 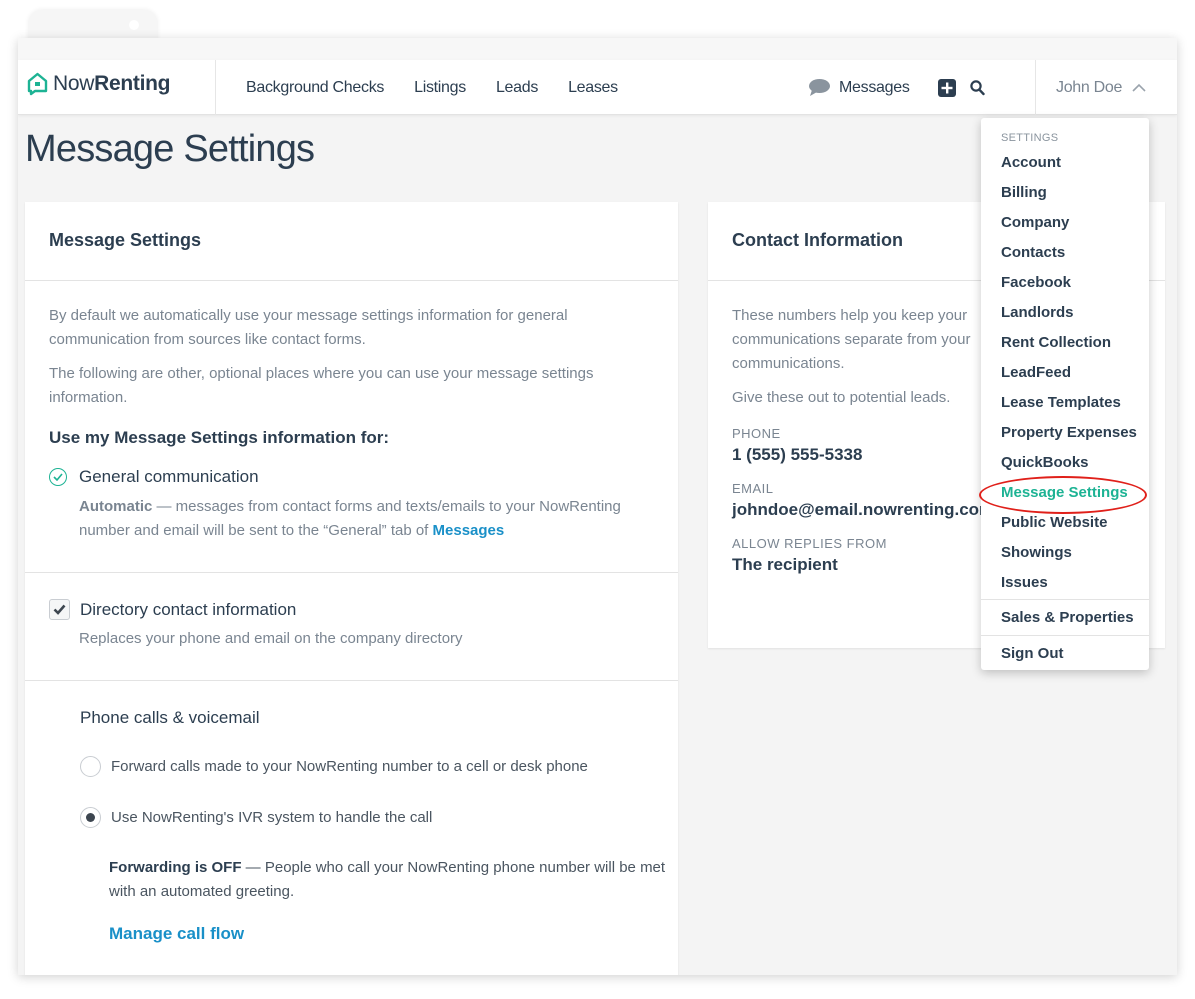 I want to click on directory-checkbox-row: Directory contact information, so click(x=351, y=609).